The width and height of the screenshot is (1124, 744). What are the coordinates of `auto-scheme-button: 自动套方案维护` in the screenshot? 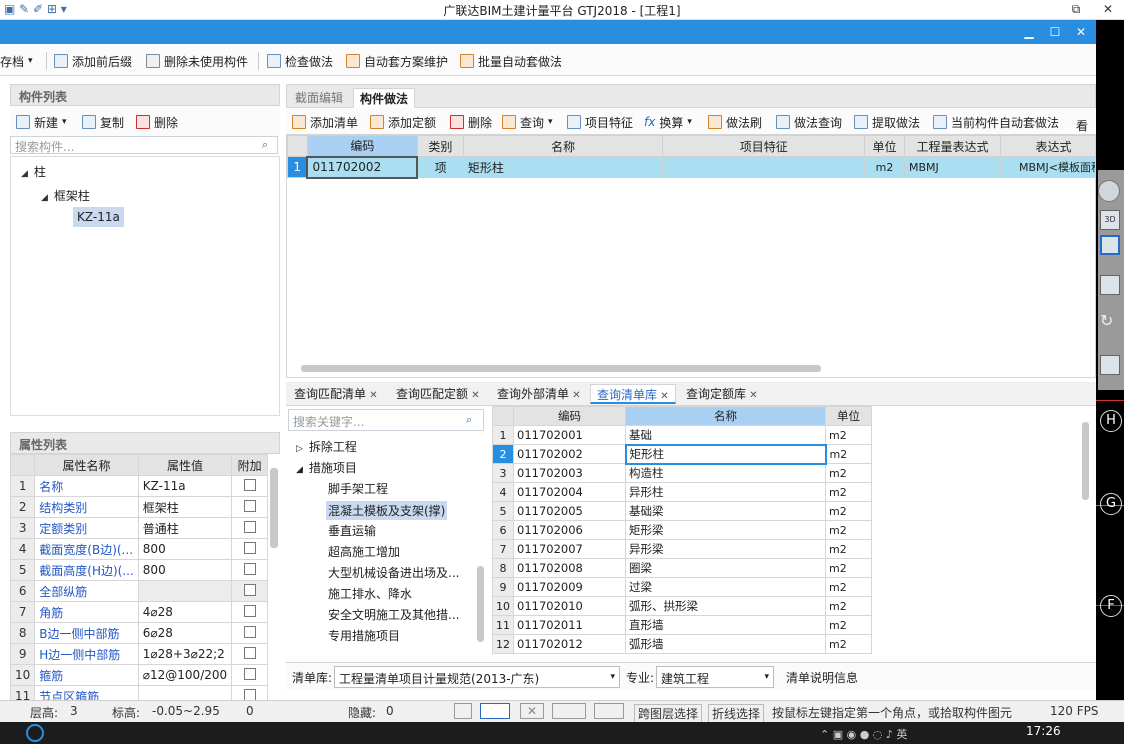 It's located at (397, 61).